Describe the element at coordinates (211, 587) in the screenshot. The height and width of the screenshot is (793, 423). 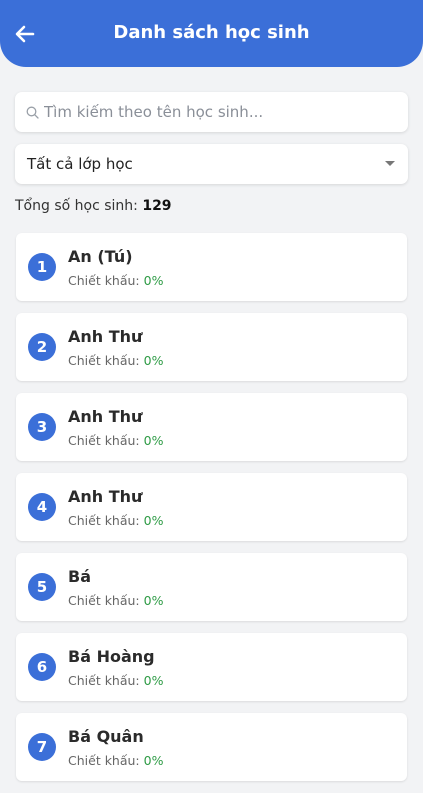
I see `student-card: 5 Bá Chiết khấu: 0%` at that location.